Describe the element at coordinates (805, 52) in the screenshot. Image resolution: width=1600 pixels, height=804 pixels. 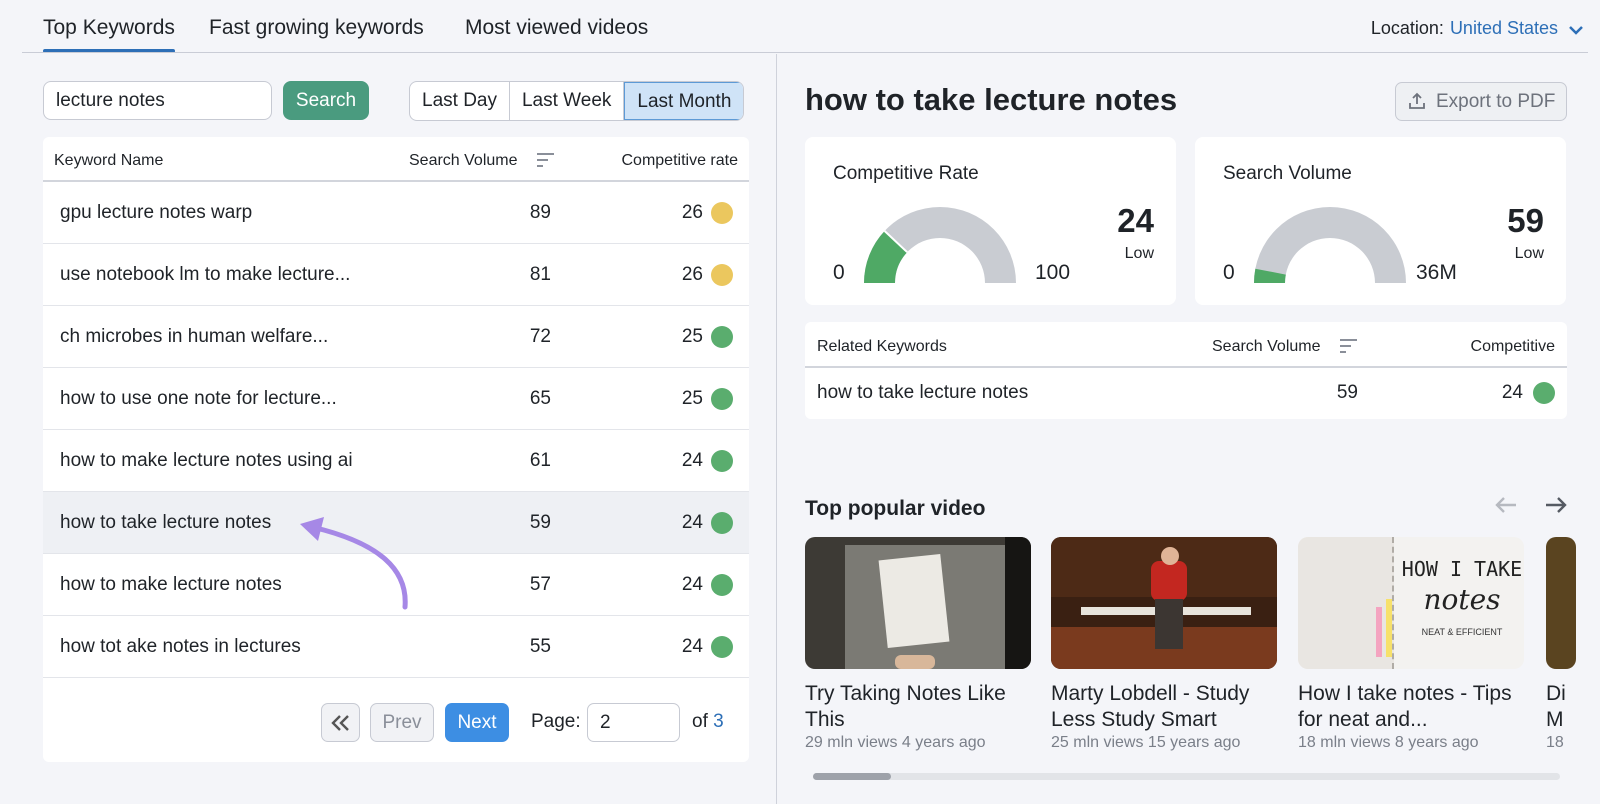
I see `nav-divider` at that location.